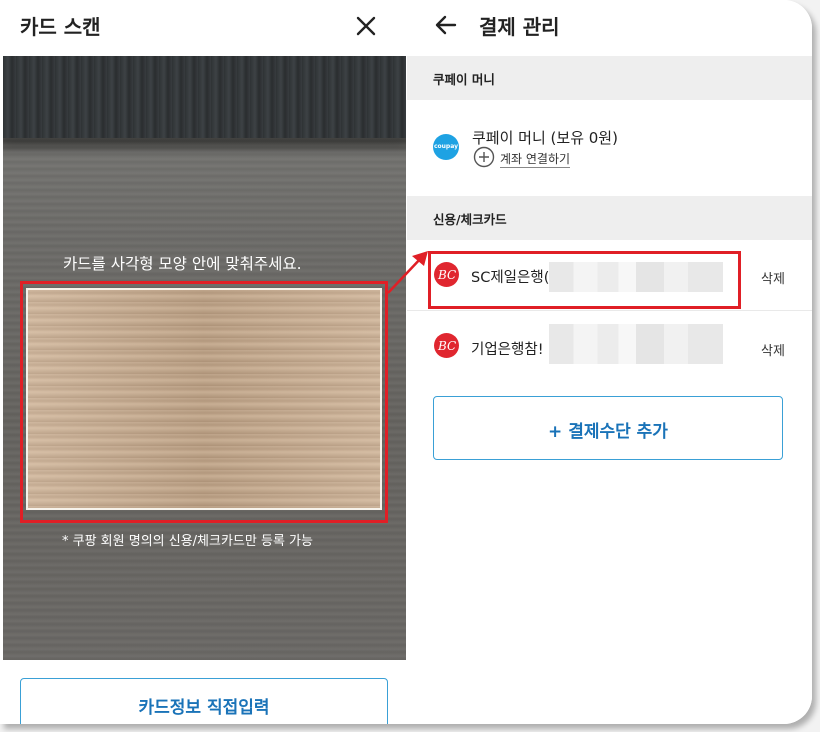 The image size is (820, 732). I want to click on payment-header: 결제 관리, so click(609, 28).